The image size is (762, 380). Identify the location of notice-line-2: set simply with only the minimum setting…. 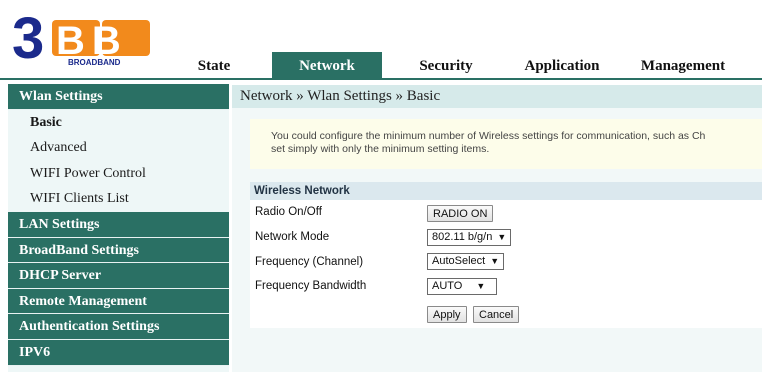
(380, 149).